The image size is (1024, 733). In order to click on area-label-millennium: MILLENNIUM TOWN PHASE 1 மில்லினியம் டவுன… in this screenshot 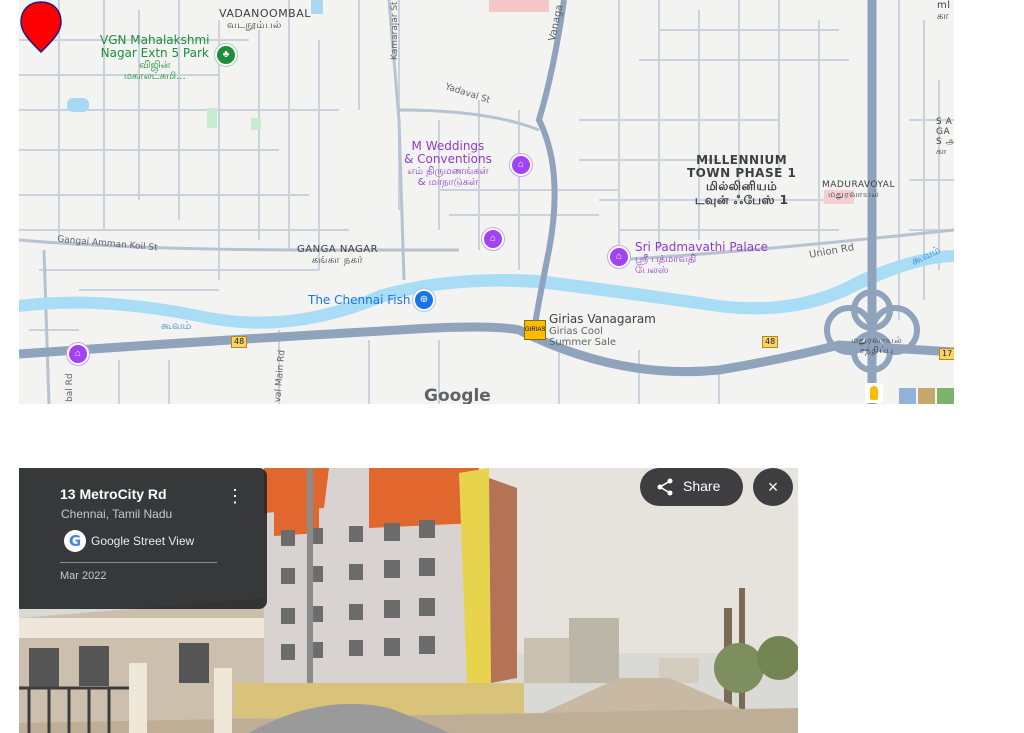, I will do `click(742, 180)`.